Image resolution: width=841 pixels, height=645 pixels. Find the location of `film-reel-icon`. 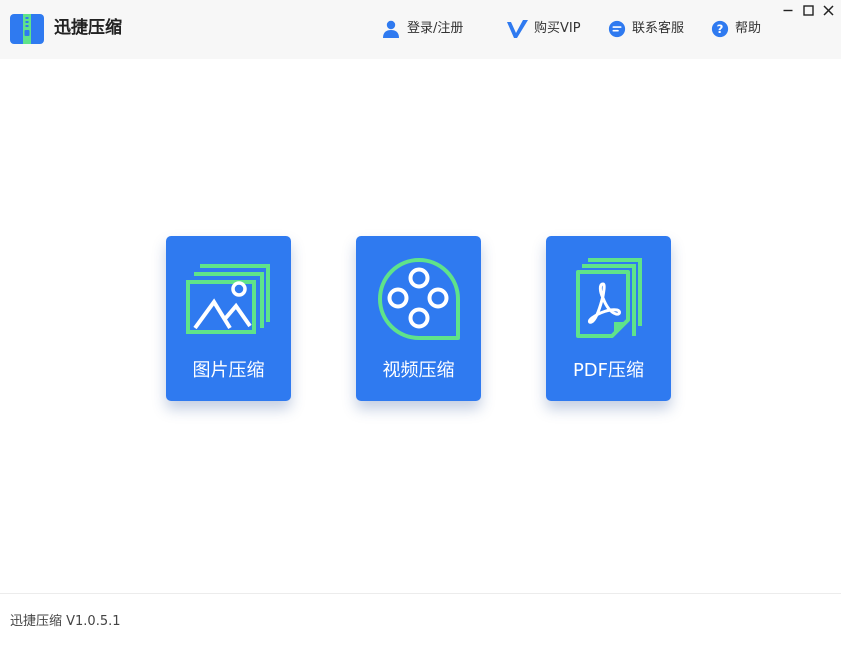

film-reel-icon is located at coordinates (419, 299).